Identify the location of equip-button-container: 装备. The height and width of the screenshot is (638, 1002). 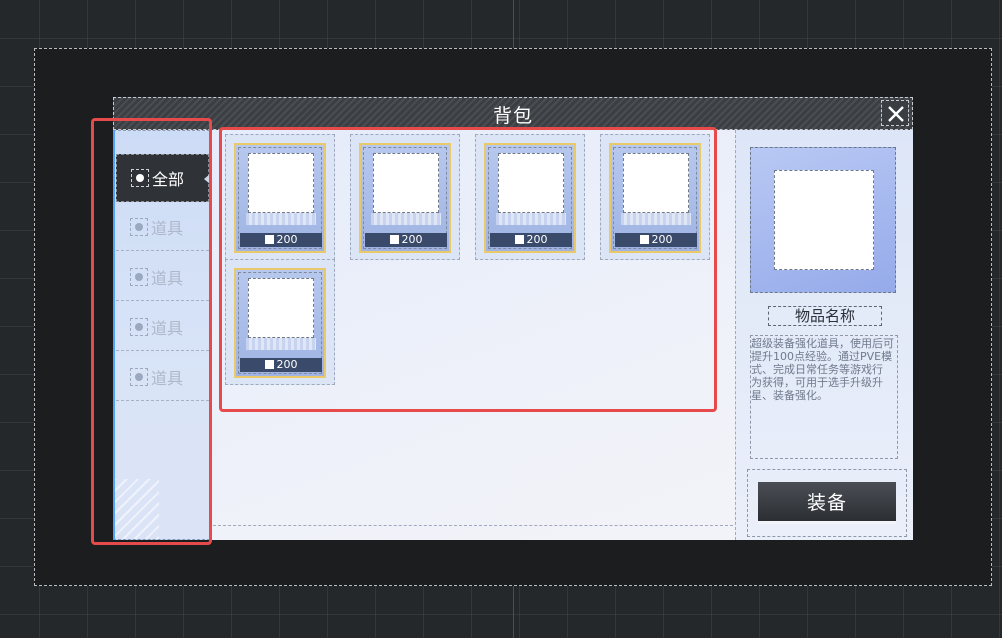
(827, 503).